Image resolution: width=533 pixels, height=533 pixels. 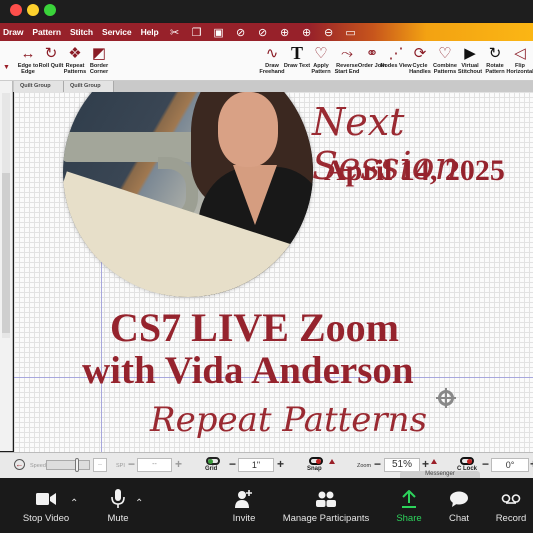 I want to click on left-panel, so click(x=6, y=266).